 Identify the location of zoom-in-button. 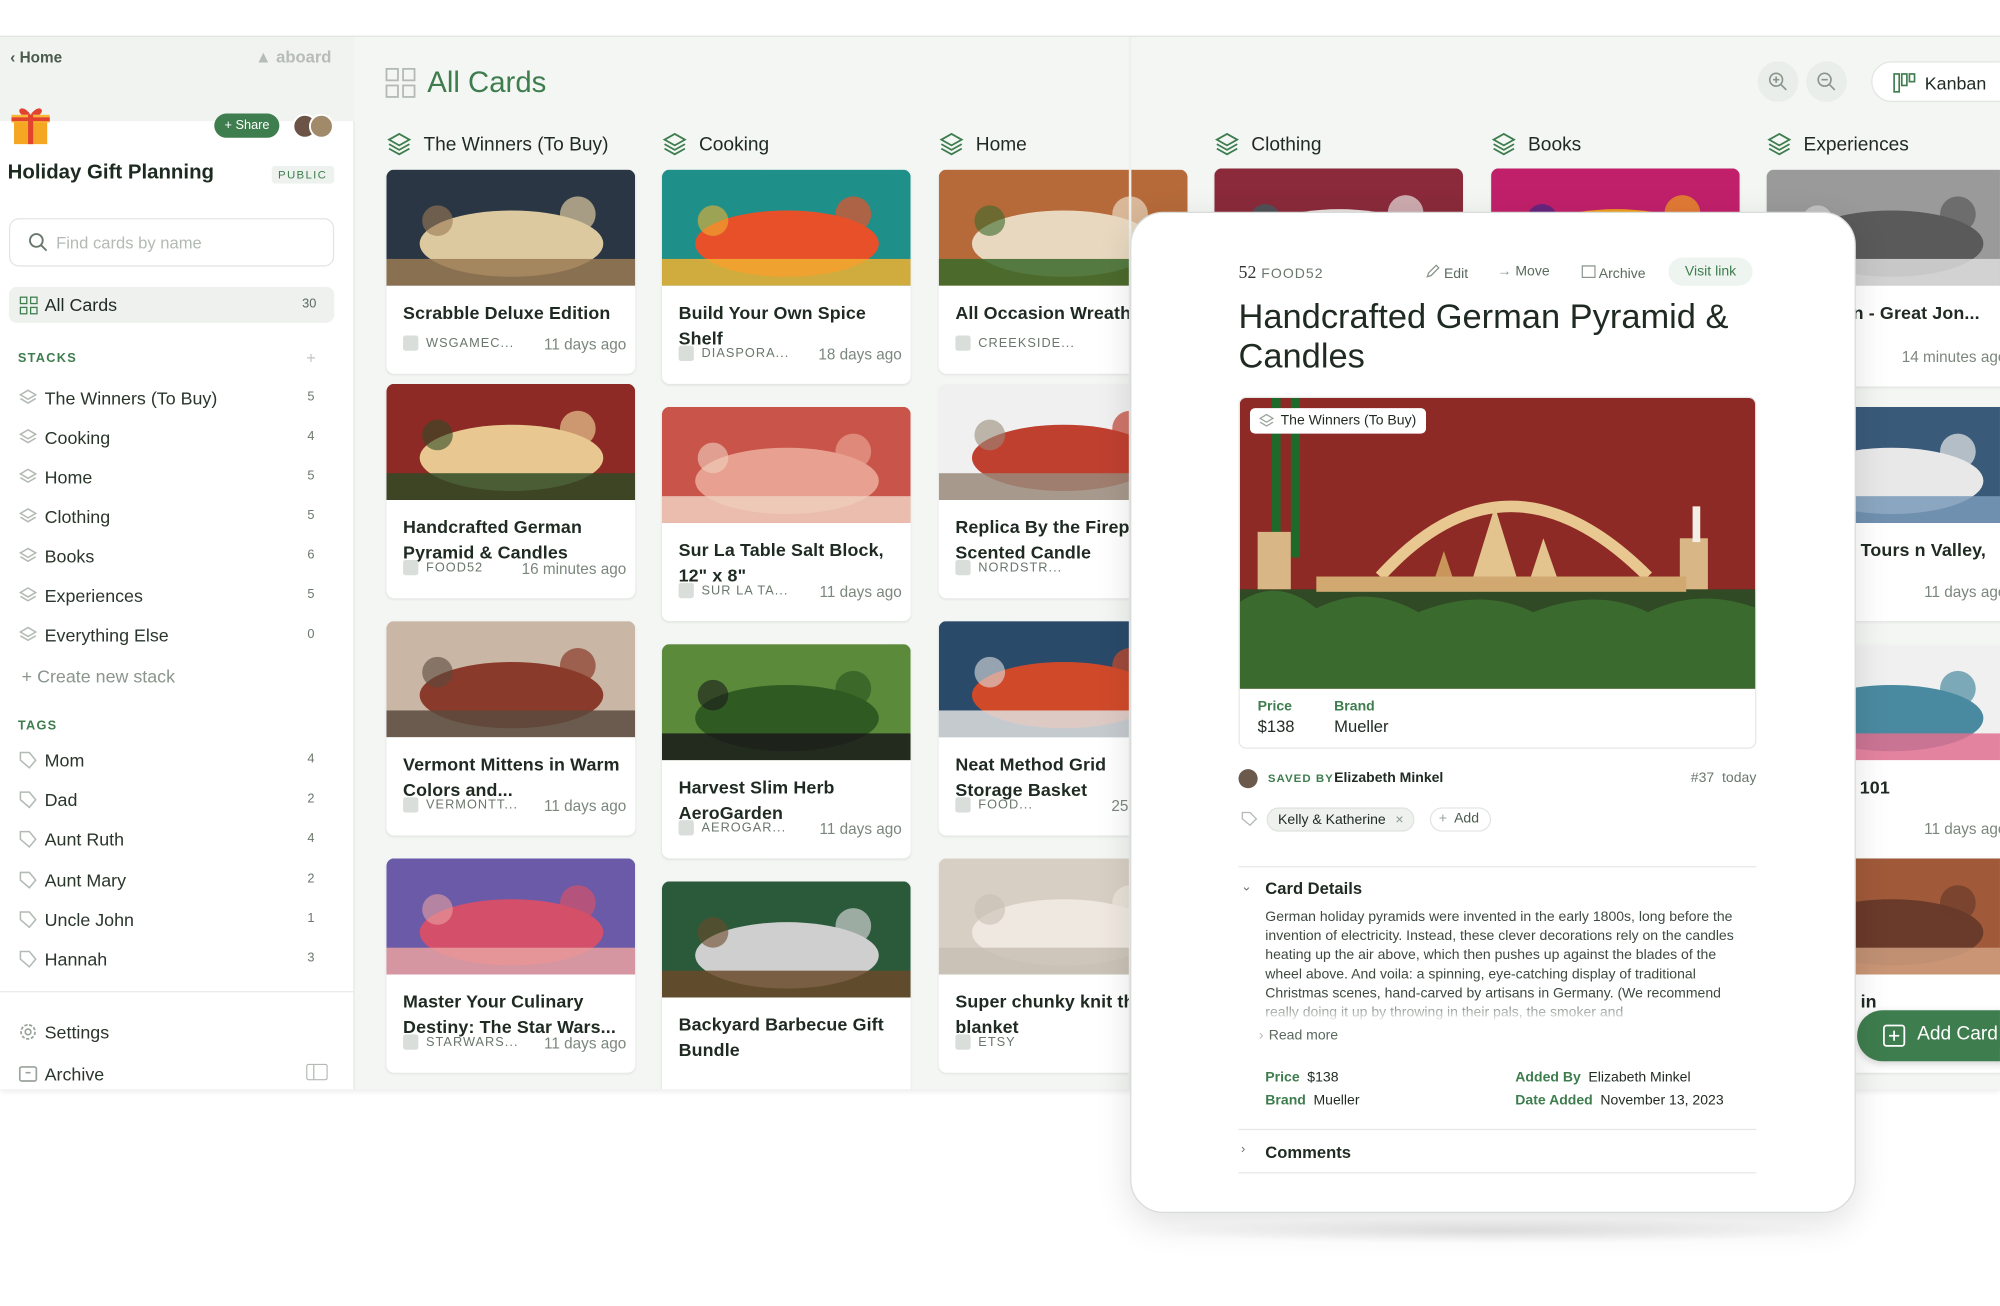
(1778, 82).